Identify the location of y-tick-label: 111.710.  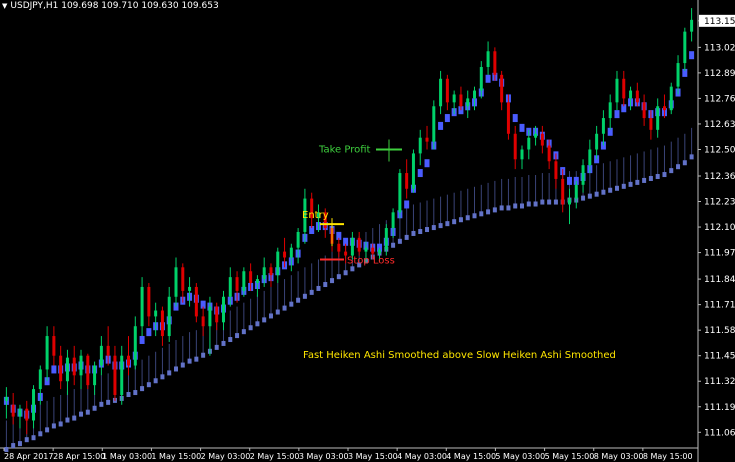
(719, 306).